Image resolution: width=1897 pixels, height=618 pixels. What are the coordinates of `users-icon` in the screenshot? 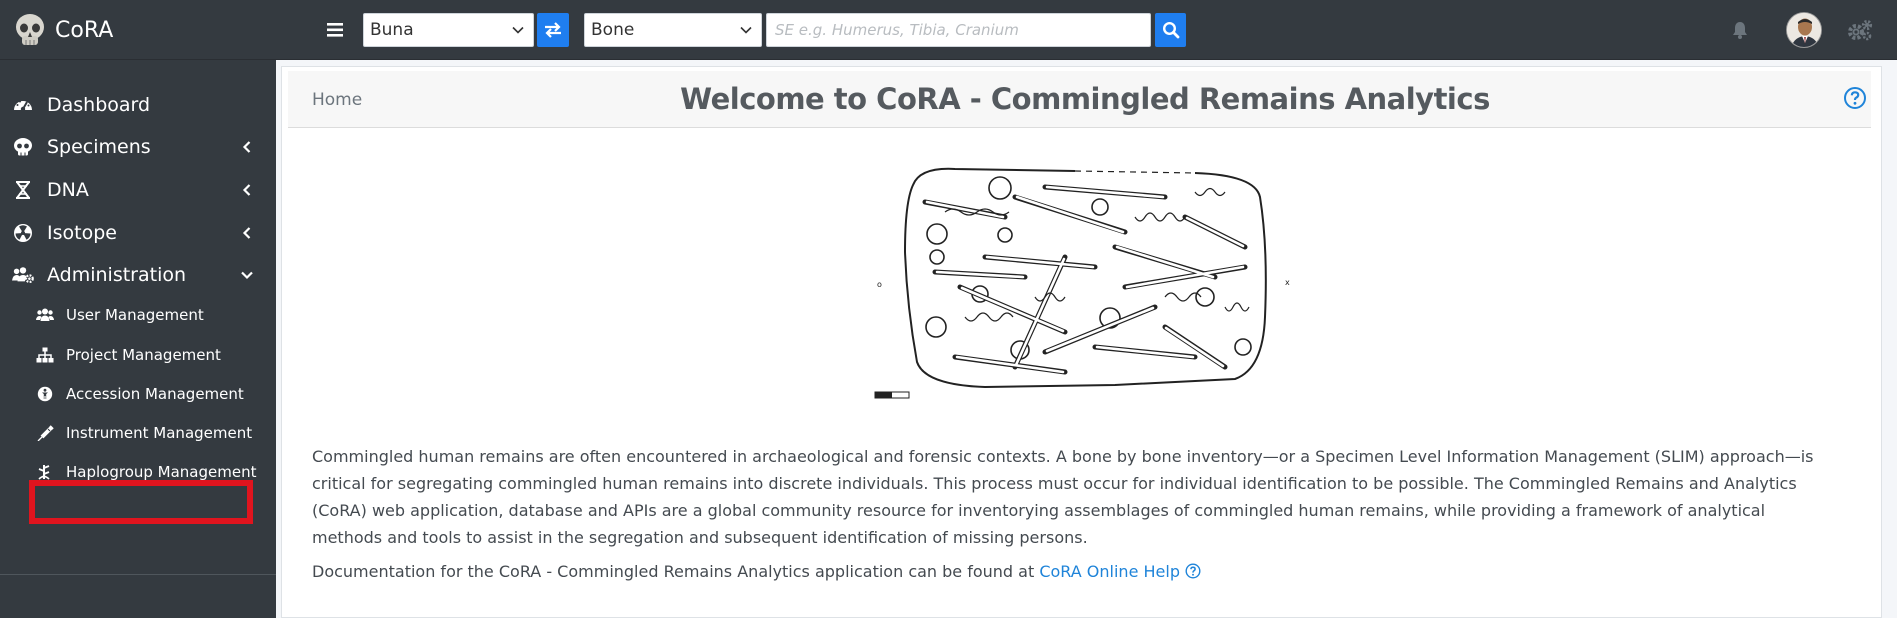 It's located at (45, 314).